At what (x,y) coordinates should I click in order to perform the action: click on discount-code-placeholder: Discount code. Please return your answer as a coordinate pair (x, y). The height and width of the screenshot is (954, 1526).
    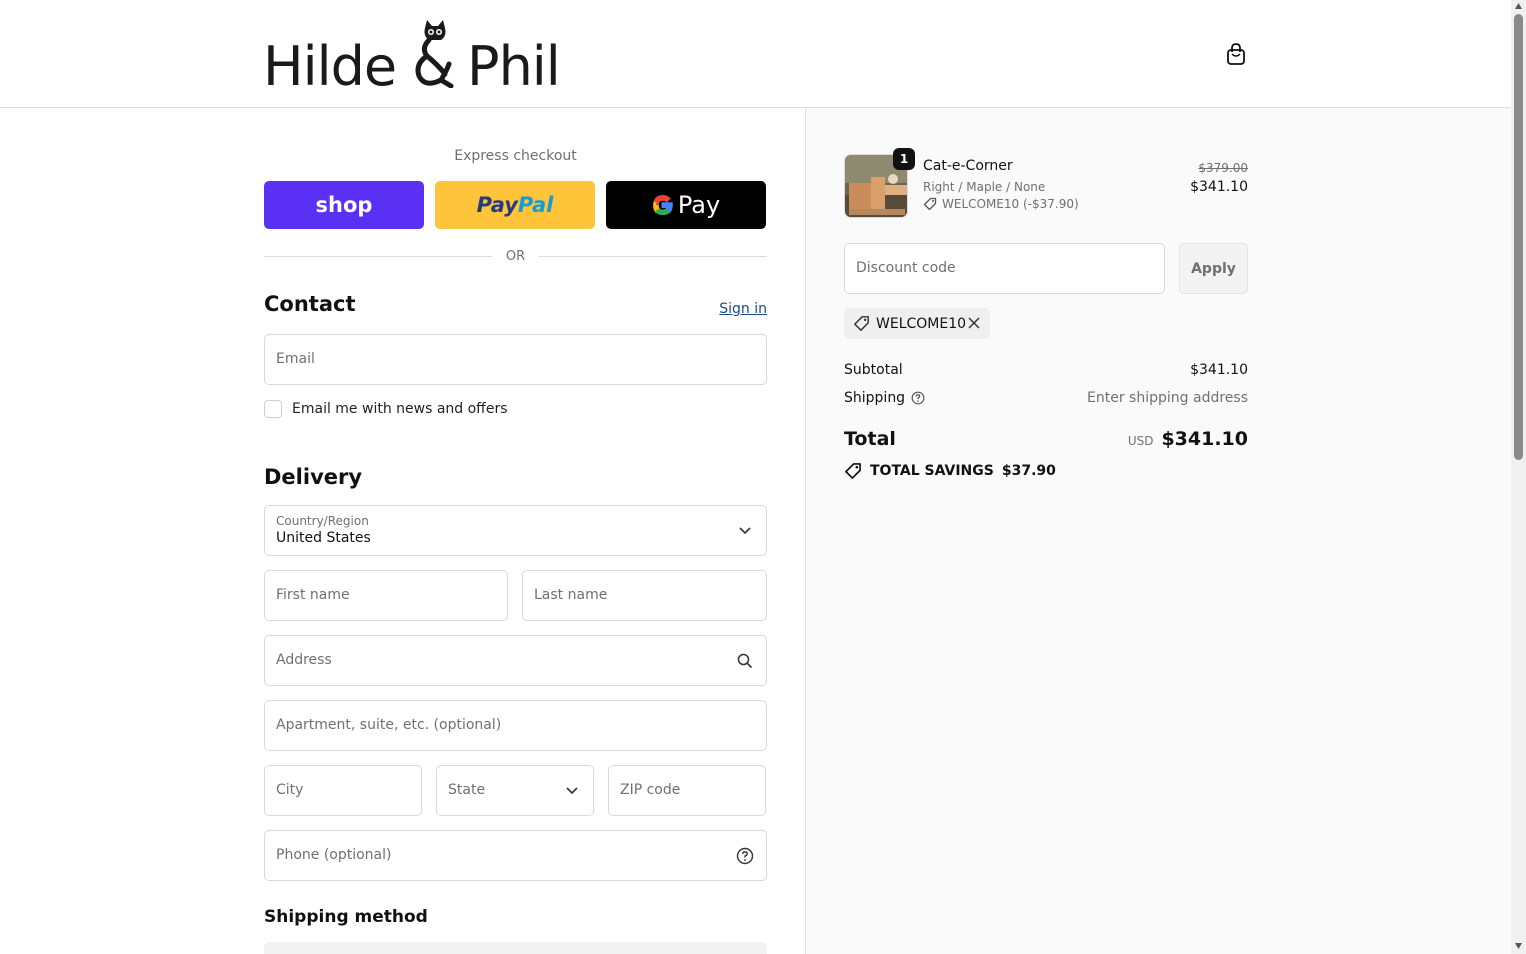
    Looking at the image, I should click on (906, 268).